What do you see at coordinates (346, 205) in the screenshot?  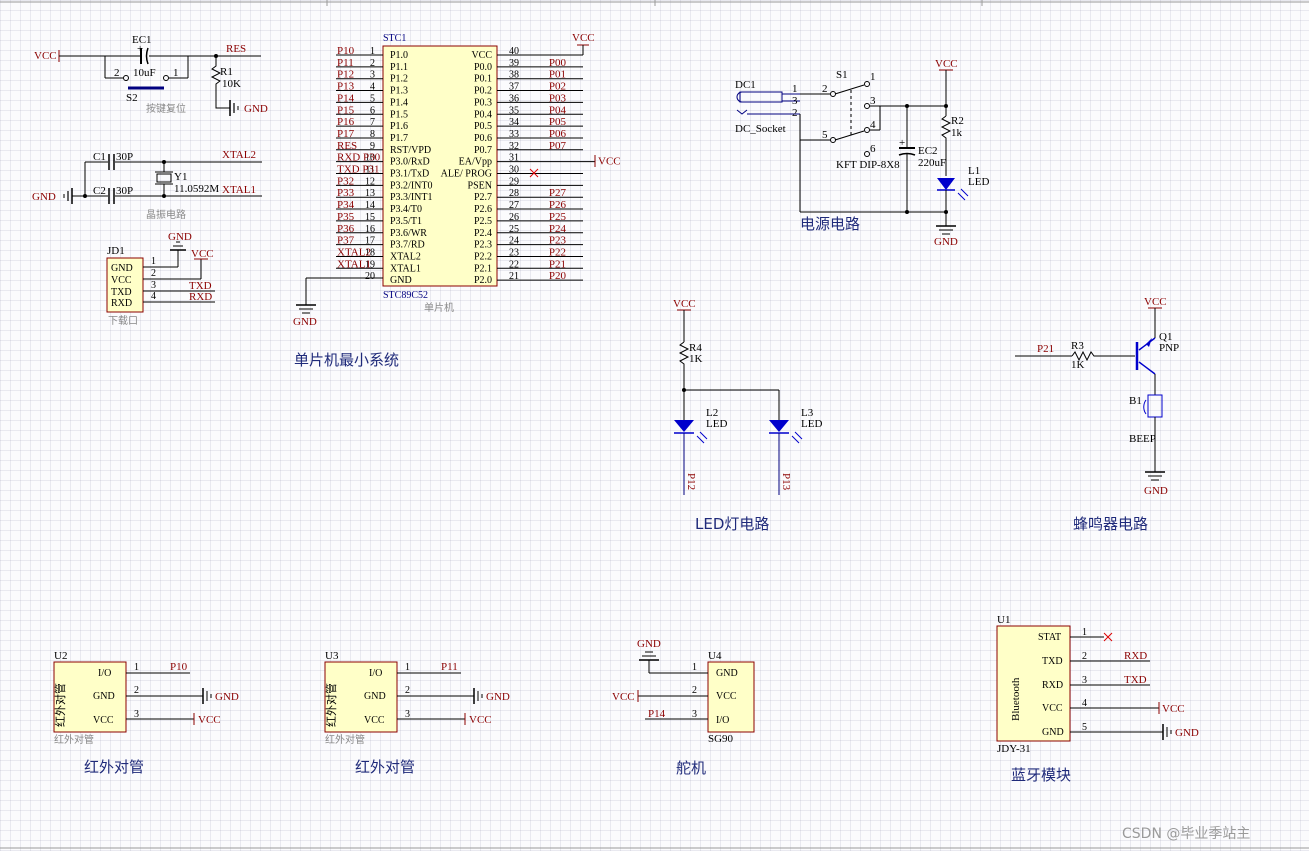 I see `mcu-left-net-label: P34` at bounding box center [346, 205].